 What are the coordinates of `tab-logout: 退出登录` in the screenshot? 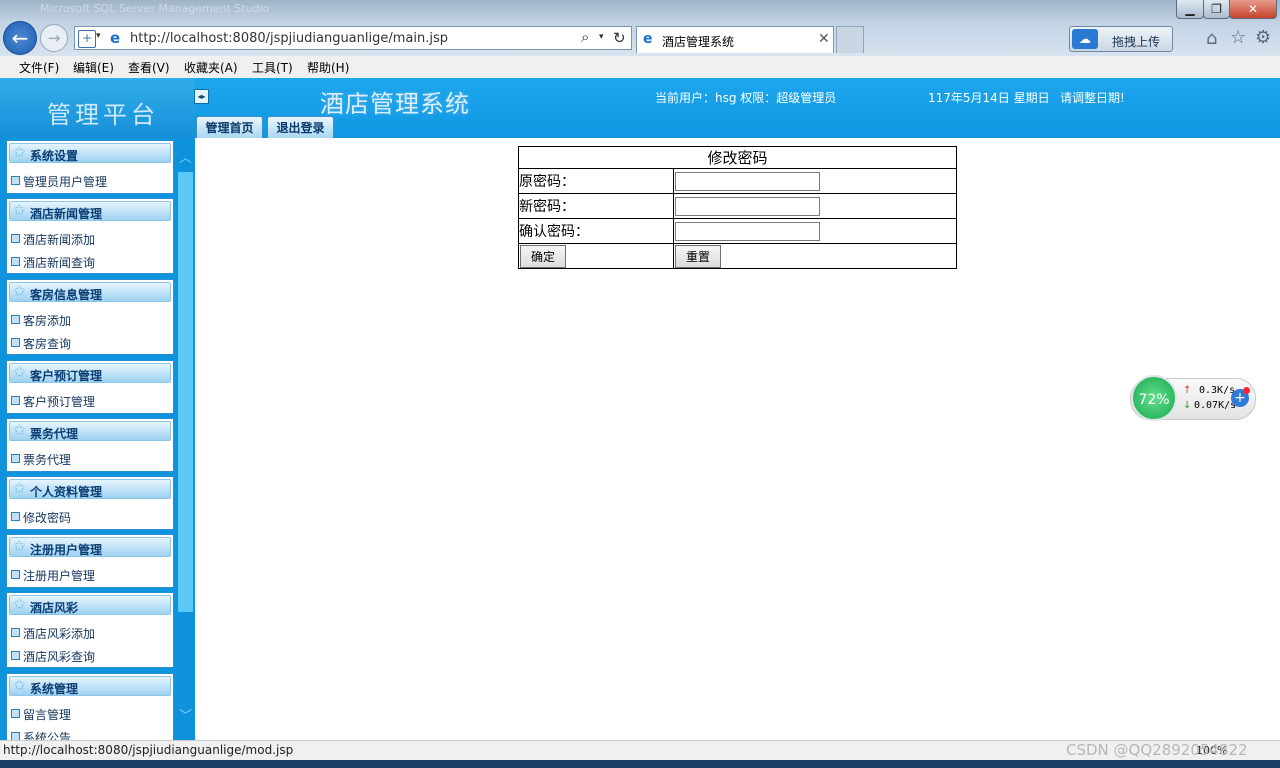 It's located at (300, 127).